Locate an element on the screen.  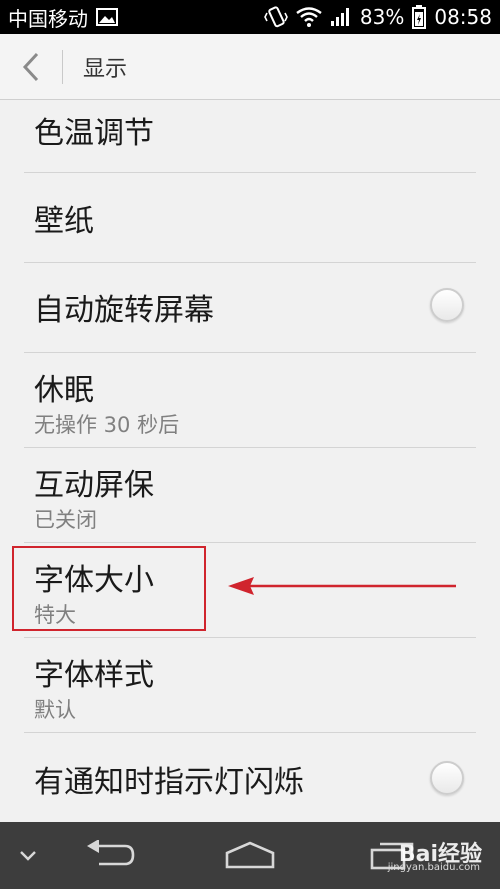
battery-icon is located at coordinates (419, 17).